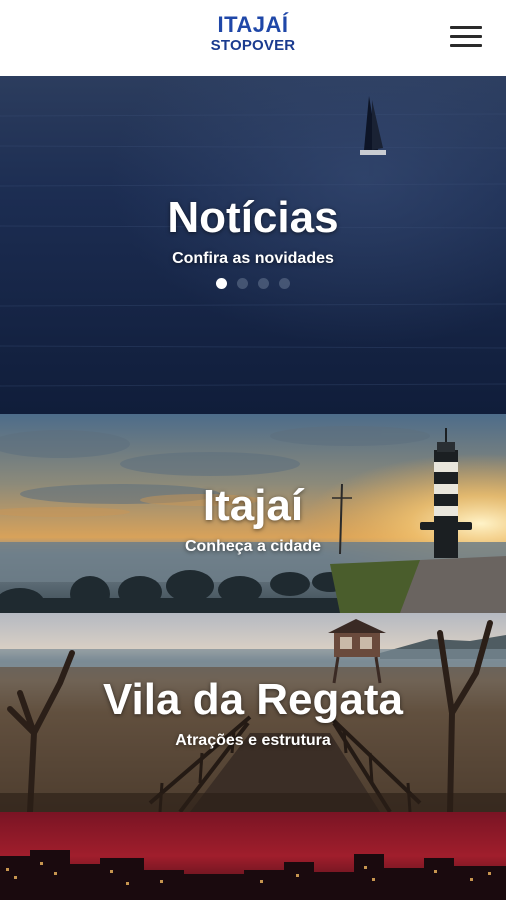 Image resolution: width=506 pixels, height=900 pixels. I want to click on news-caption: Notícias Confira as novidades, so click(253, 232).